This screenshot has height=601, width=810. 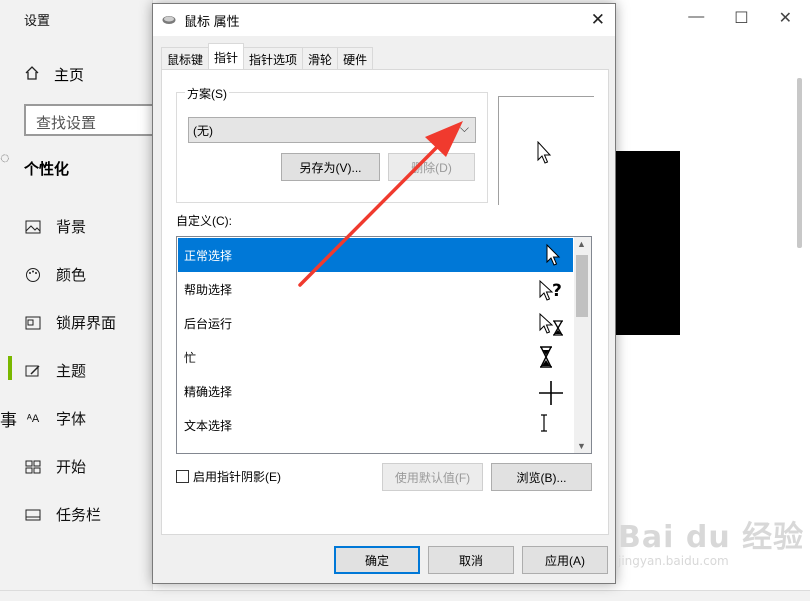 I want to click on nav-item-label: 开始, so click(x=71, y=467).